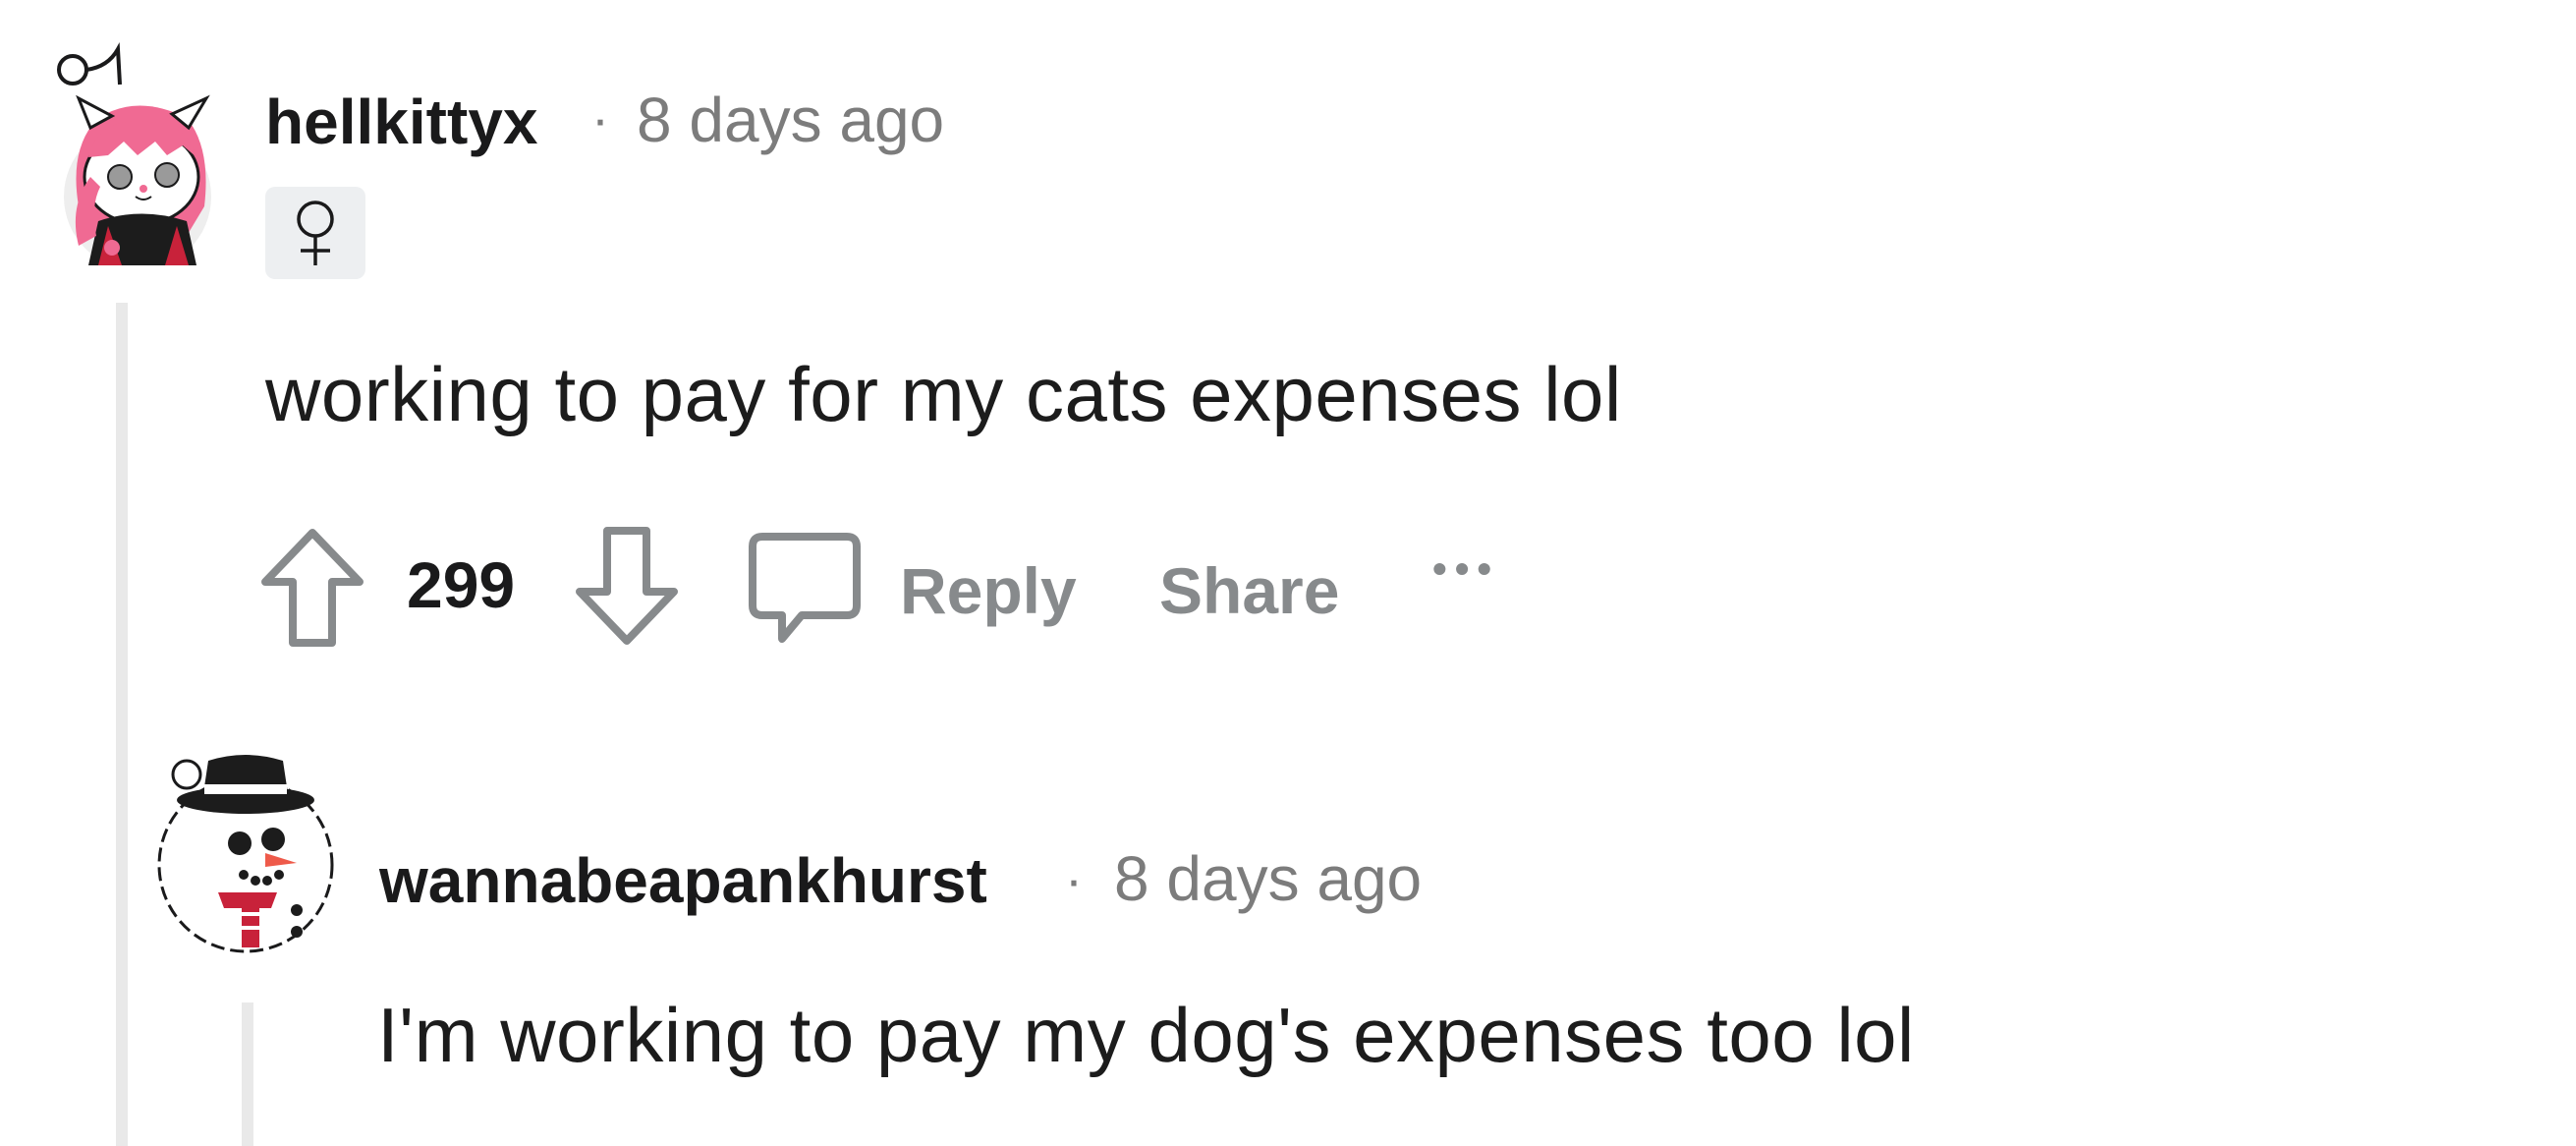 Image resolution: width=2576 pixels, height=1146 pixels. What do you see at coordinates (627, 586) in the screenshot?
I see `downvote-icon` at bounding box center [627, 586].